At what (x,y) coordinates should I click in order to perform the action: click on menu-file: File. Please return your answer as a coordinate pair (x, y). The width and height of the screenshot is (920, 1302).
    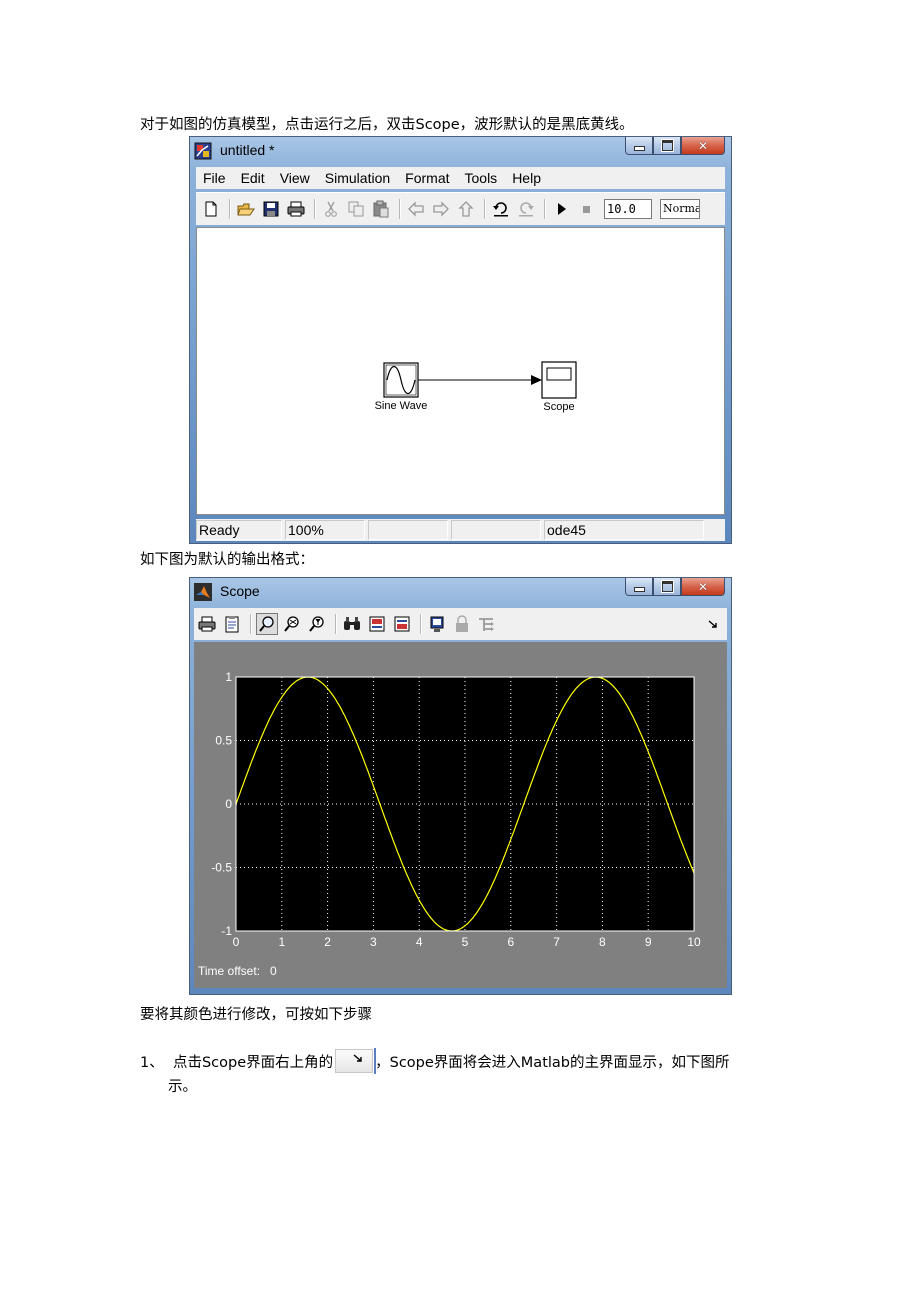
    Looking at the image, I should click on (215, 178).